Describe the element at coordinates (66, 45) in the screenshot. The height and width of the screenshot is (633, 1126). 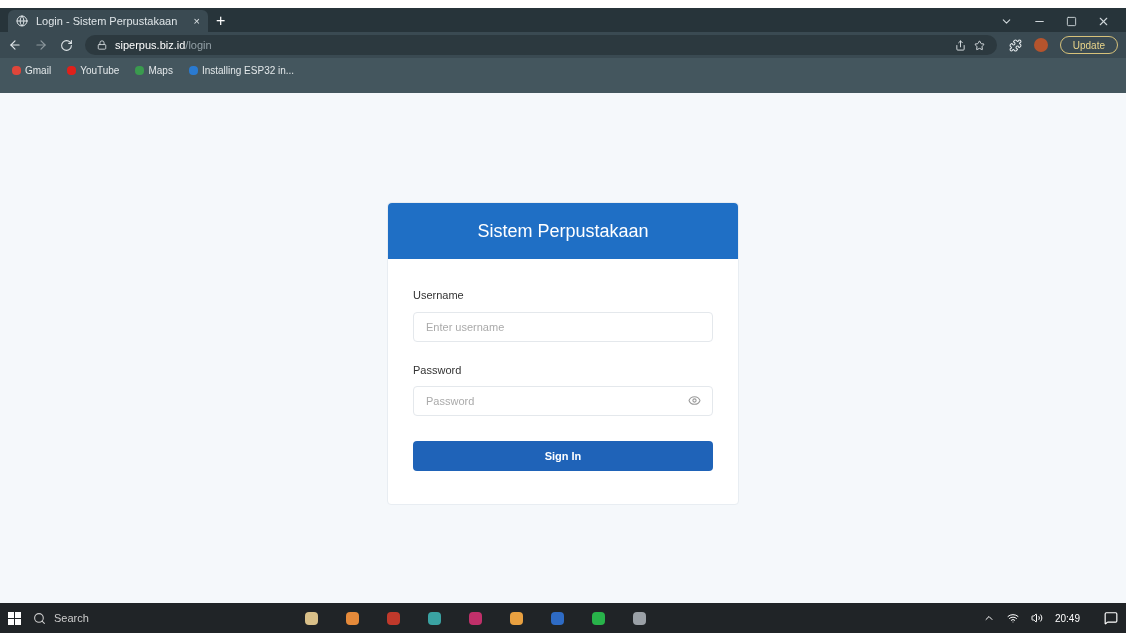
I see `reload-icon` at that location.